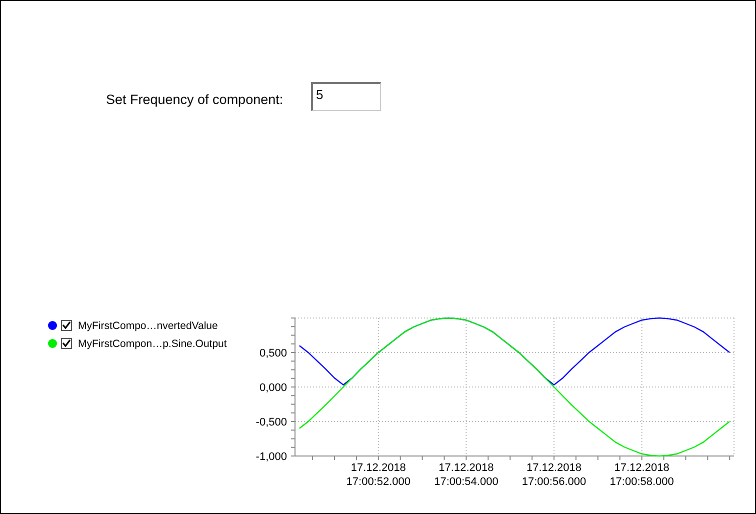 This screenshot has height=514, width=756. Describe the element at coordinates (271, 422) in the screenshot. I see `y-tick-label: -0,500` at that location.